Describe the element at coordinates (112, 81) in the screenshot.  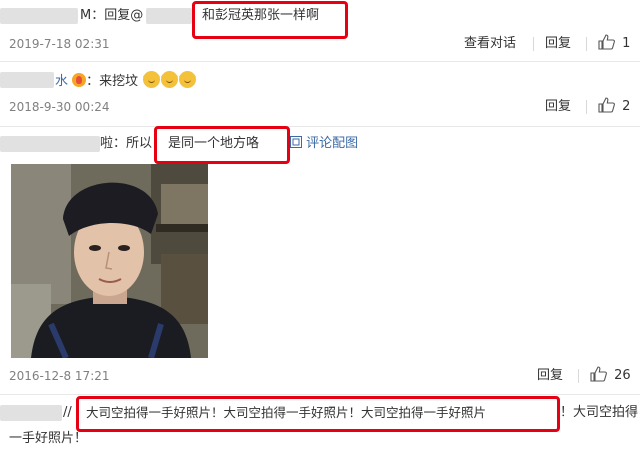
I see `comment-body: ：来挖坟` at that location.